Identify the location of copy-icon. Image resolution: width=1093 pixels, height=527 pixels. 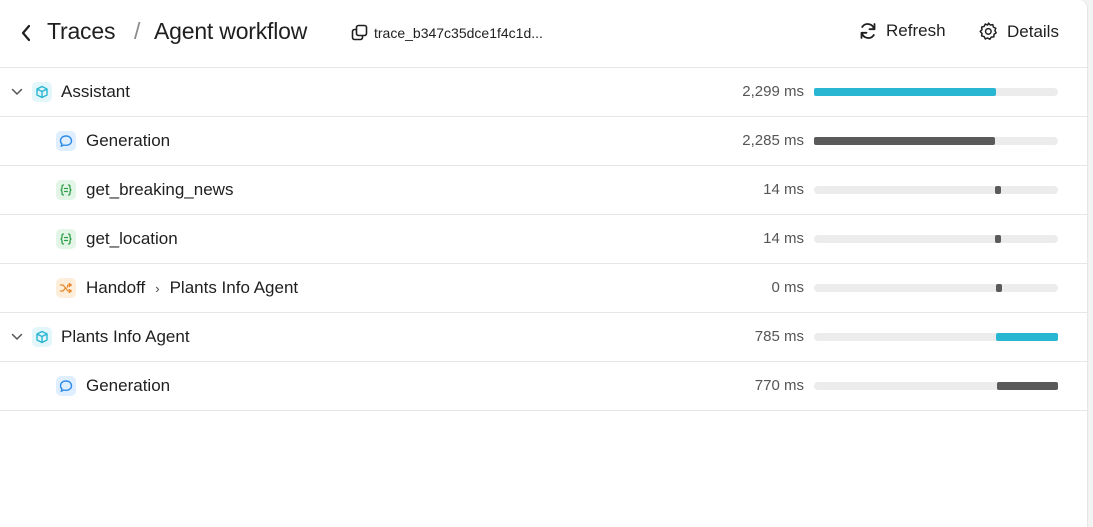
(359, 32).